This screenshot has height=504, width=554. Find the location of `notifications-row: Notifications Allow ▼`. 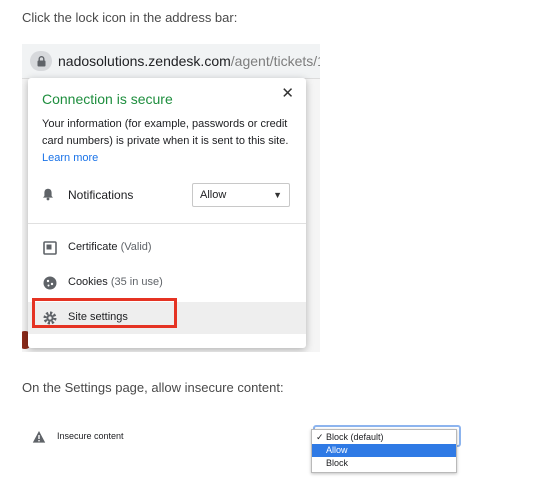

notifications-row: Notifications Allow ▼ is located at coordinates (168, 195).